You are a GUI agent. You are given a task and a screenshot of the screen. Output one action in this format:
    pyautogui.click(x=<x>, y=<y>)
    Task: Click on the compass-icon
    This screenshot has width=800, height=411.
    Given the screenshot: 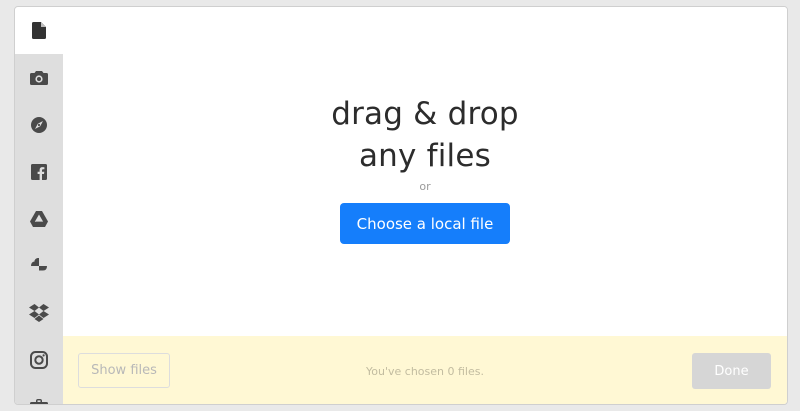 What is the action you would take?
    pyautogui.click(x=39, y=124)
    